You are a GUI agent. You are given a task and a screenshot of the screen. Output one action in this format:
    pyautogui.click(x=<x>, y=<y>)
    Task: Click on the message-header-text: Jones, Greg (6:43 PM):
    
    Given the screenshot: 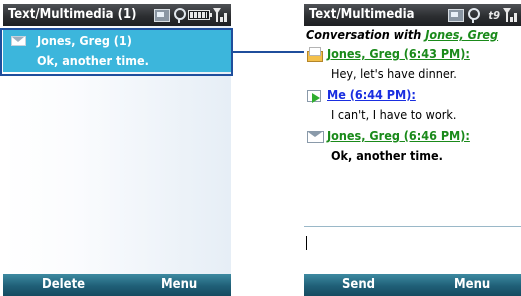 What is the action you would take?
    pyautogui.click(x=398, y=53)
    